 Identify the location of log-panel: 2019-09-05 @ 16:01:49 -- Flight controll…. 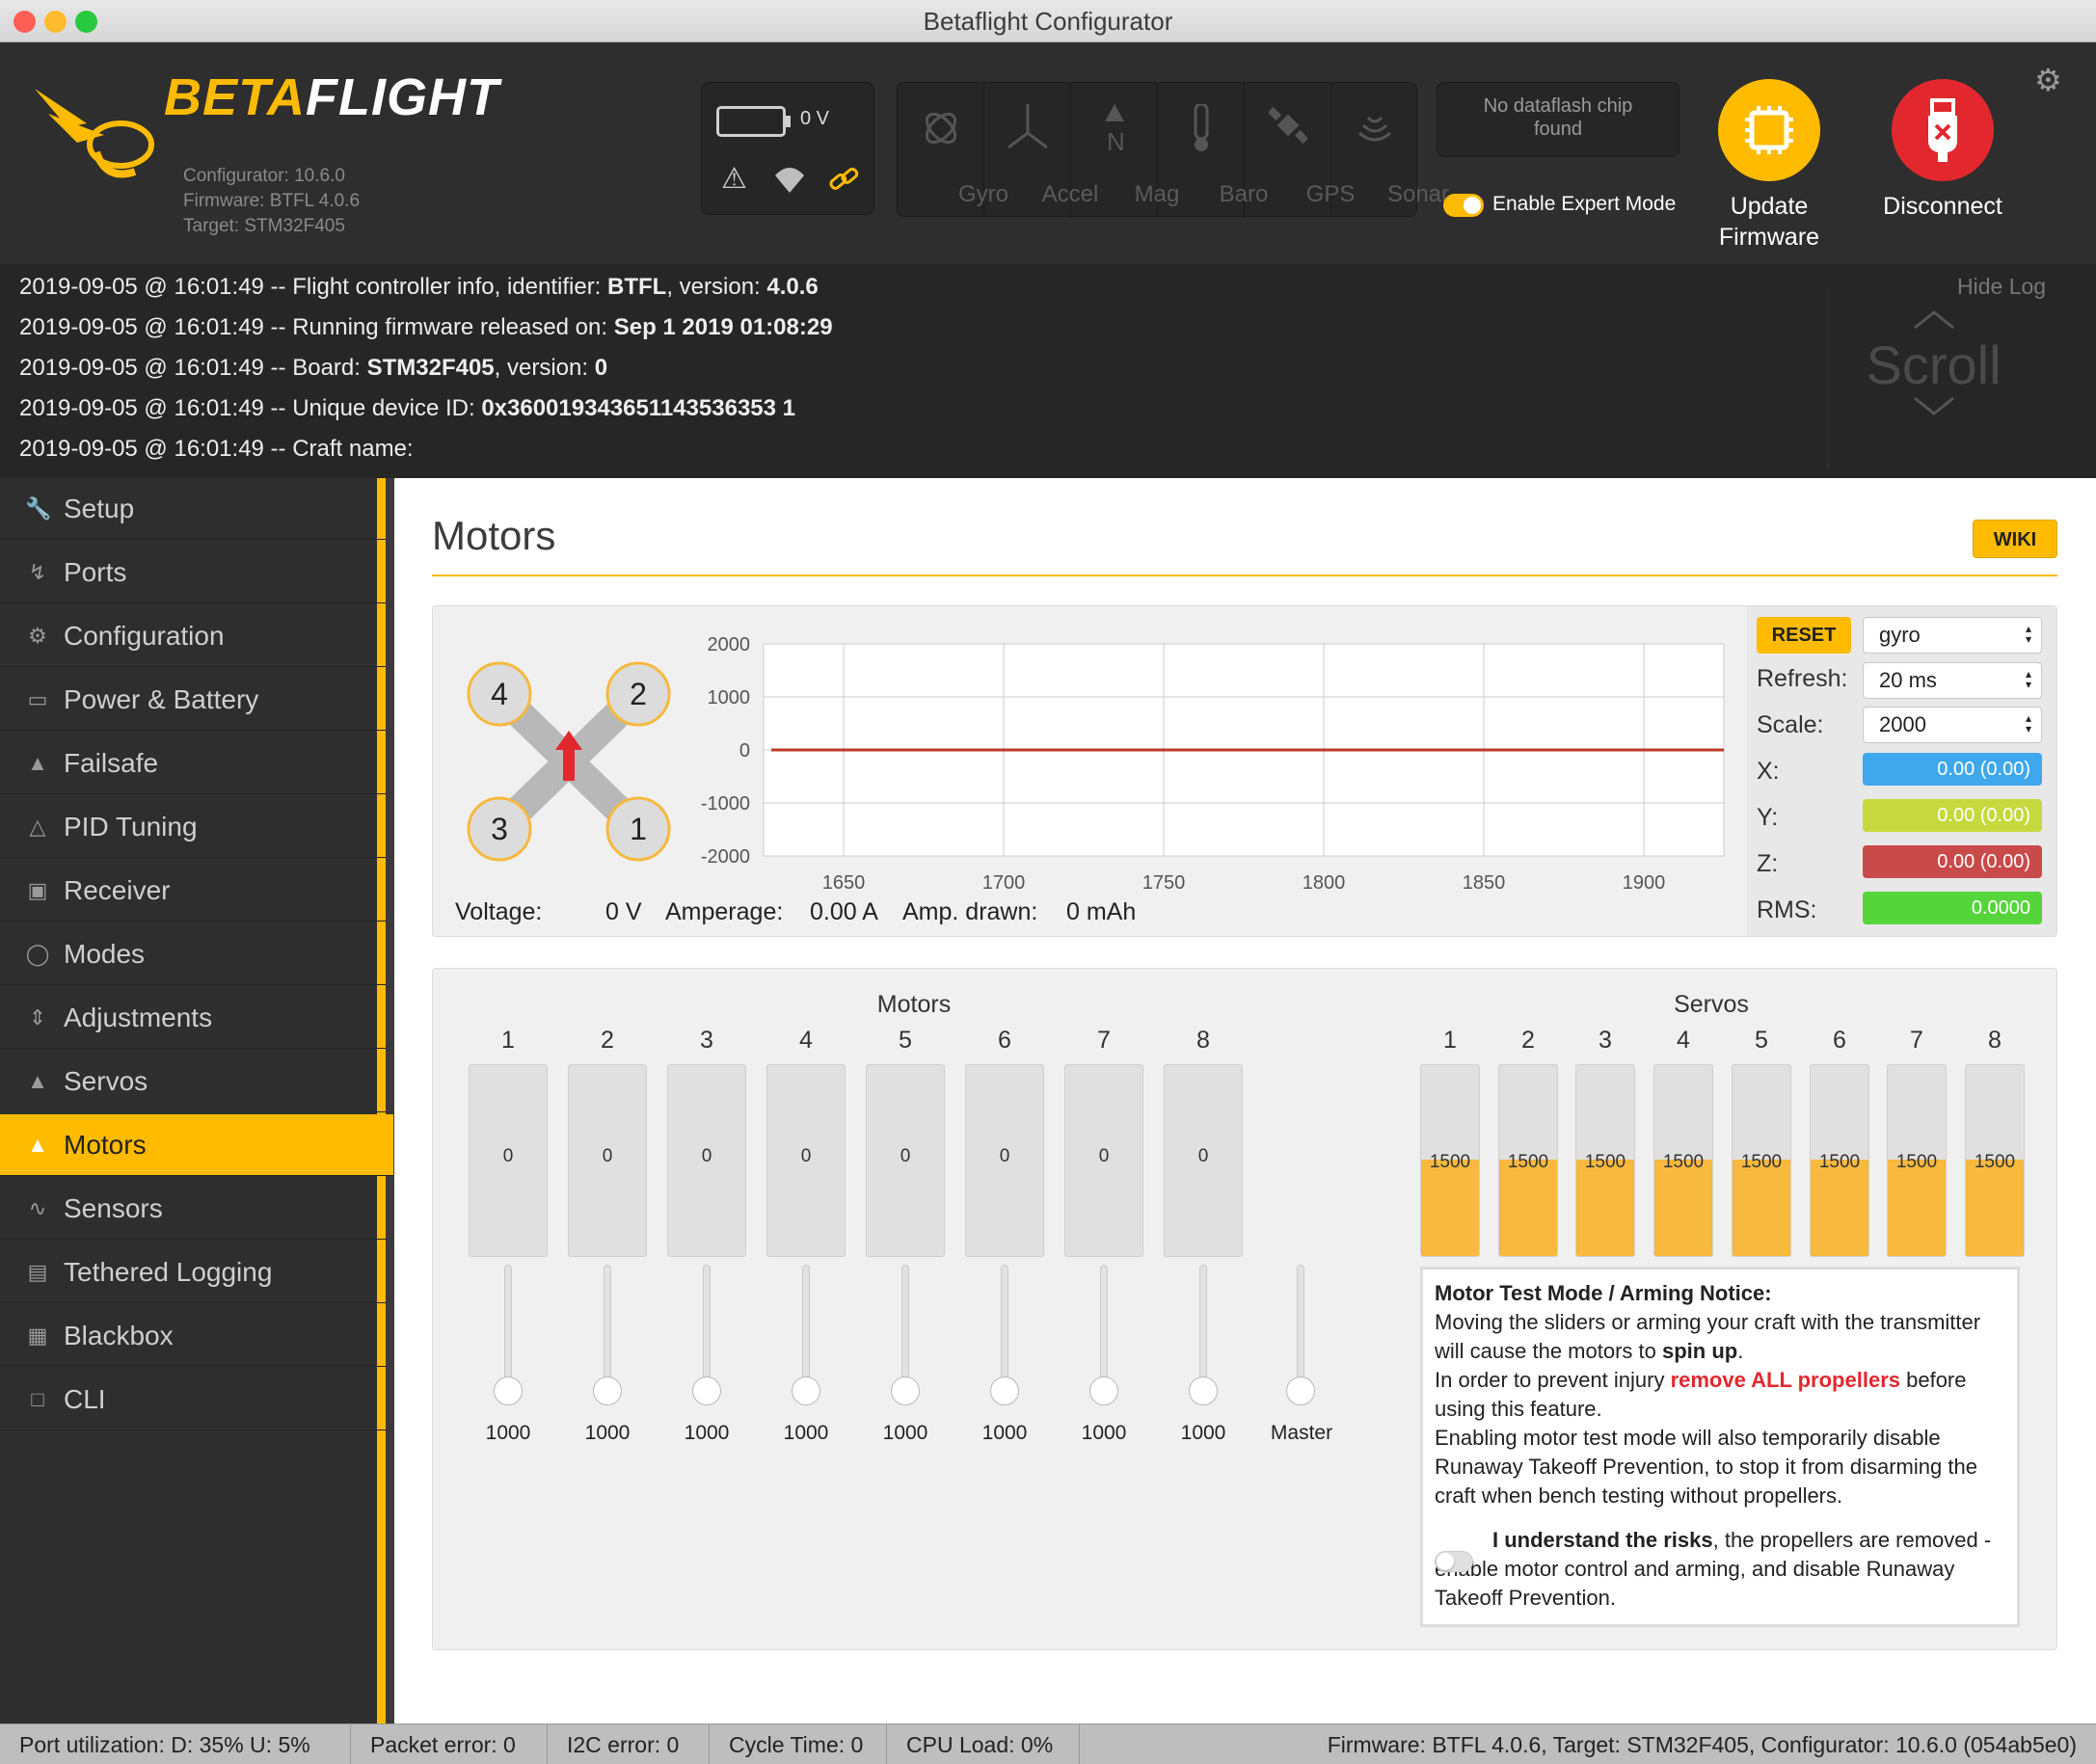
(1048, 371).